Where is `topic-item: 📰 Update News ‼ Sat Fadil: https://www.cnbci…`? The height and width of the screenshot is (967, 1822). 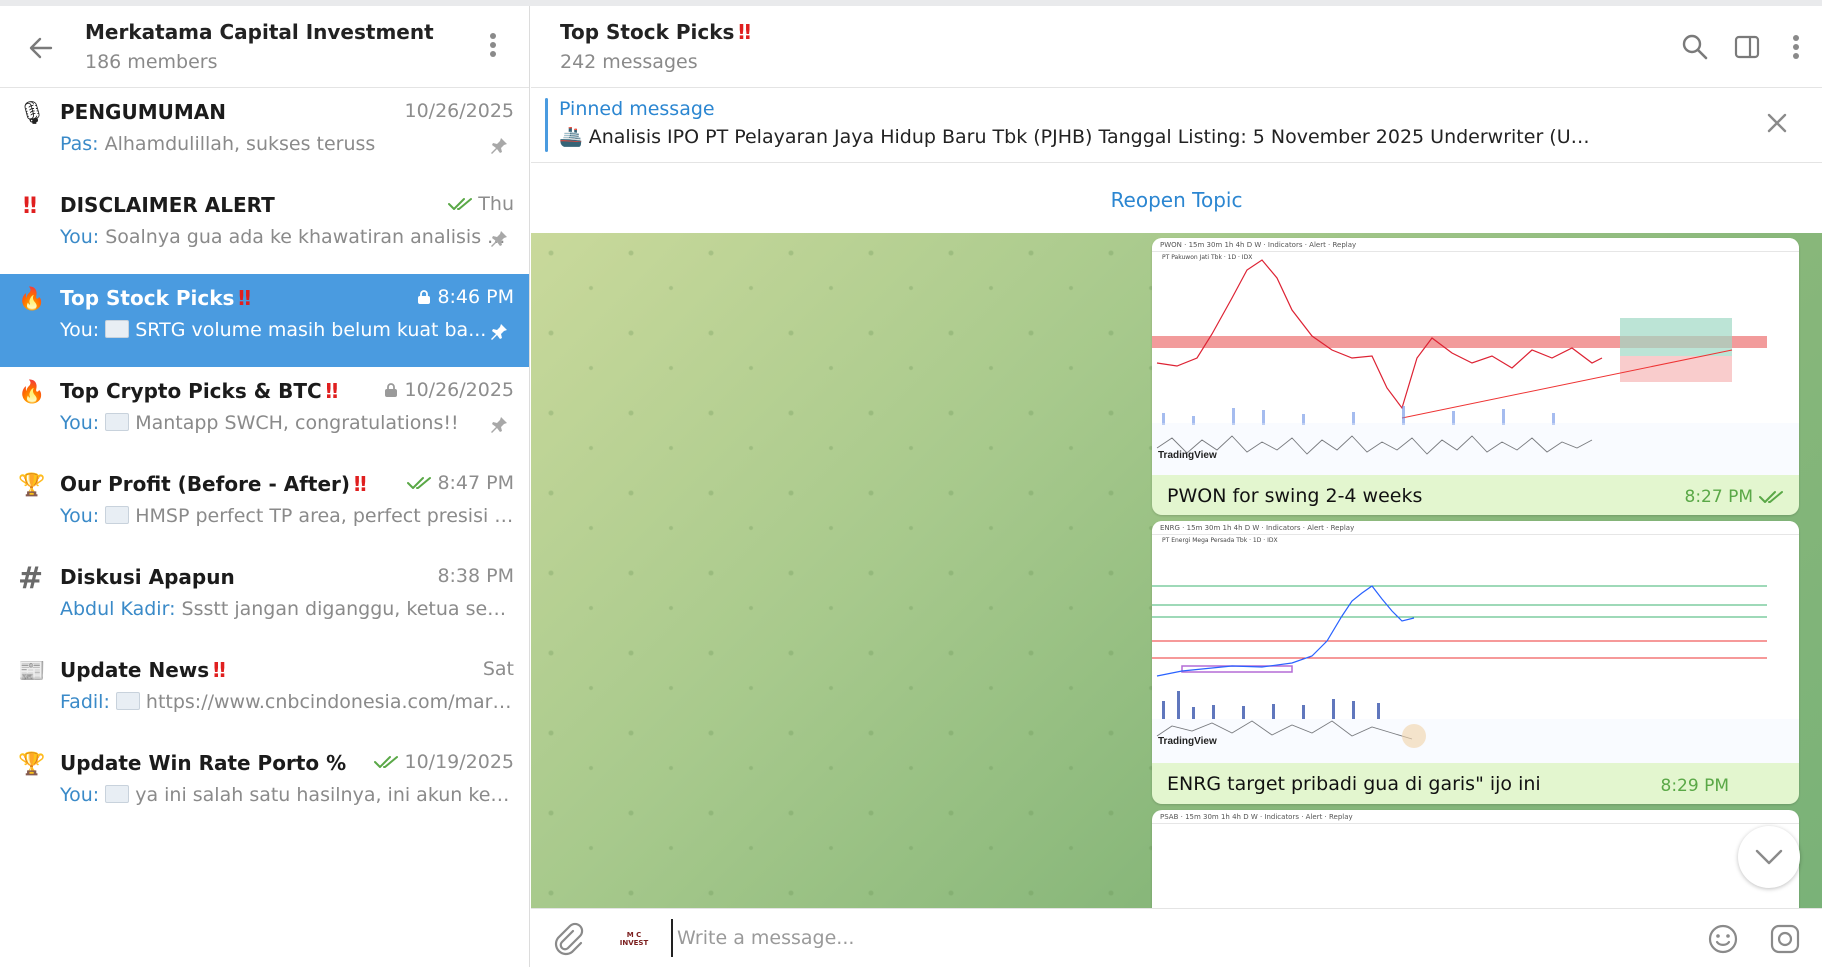 topic-item: 📰 Update News ‼ Sat Fadil: https://www.cnbci… is located at coordinates (264, 692).